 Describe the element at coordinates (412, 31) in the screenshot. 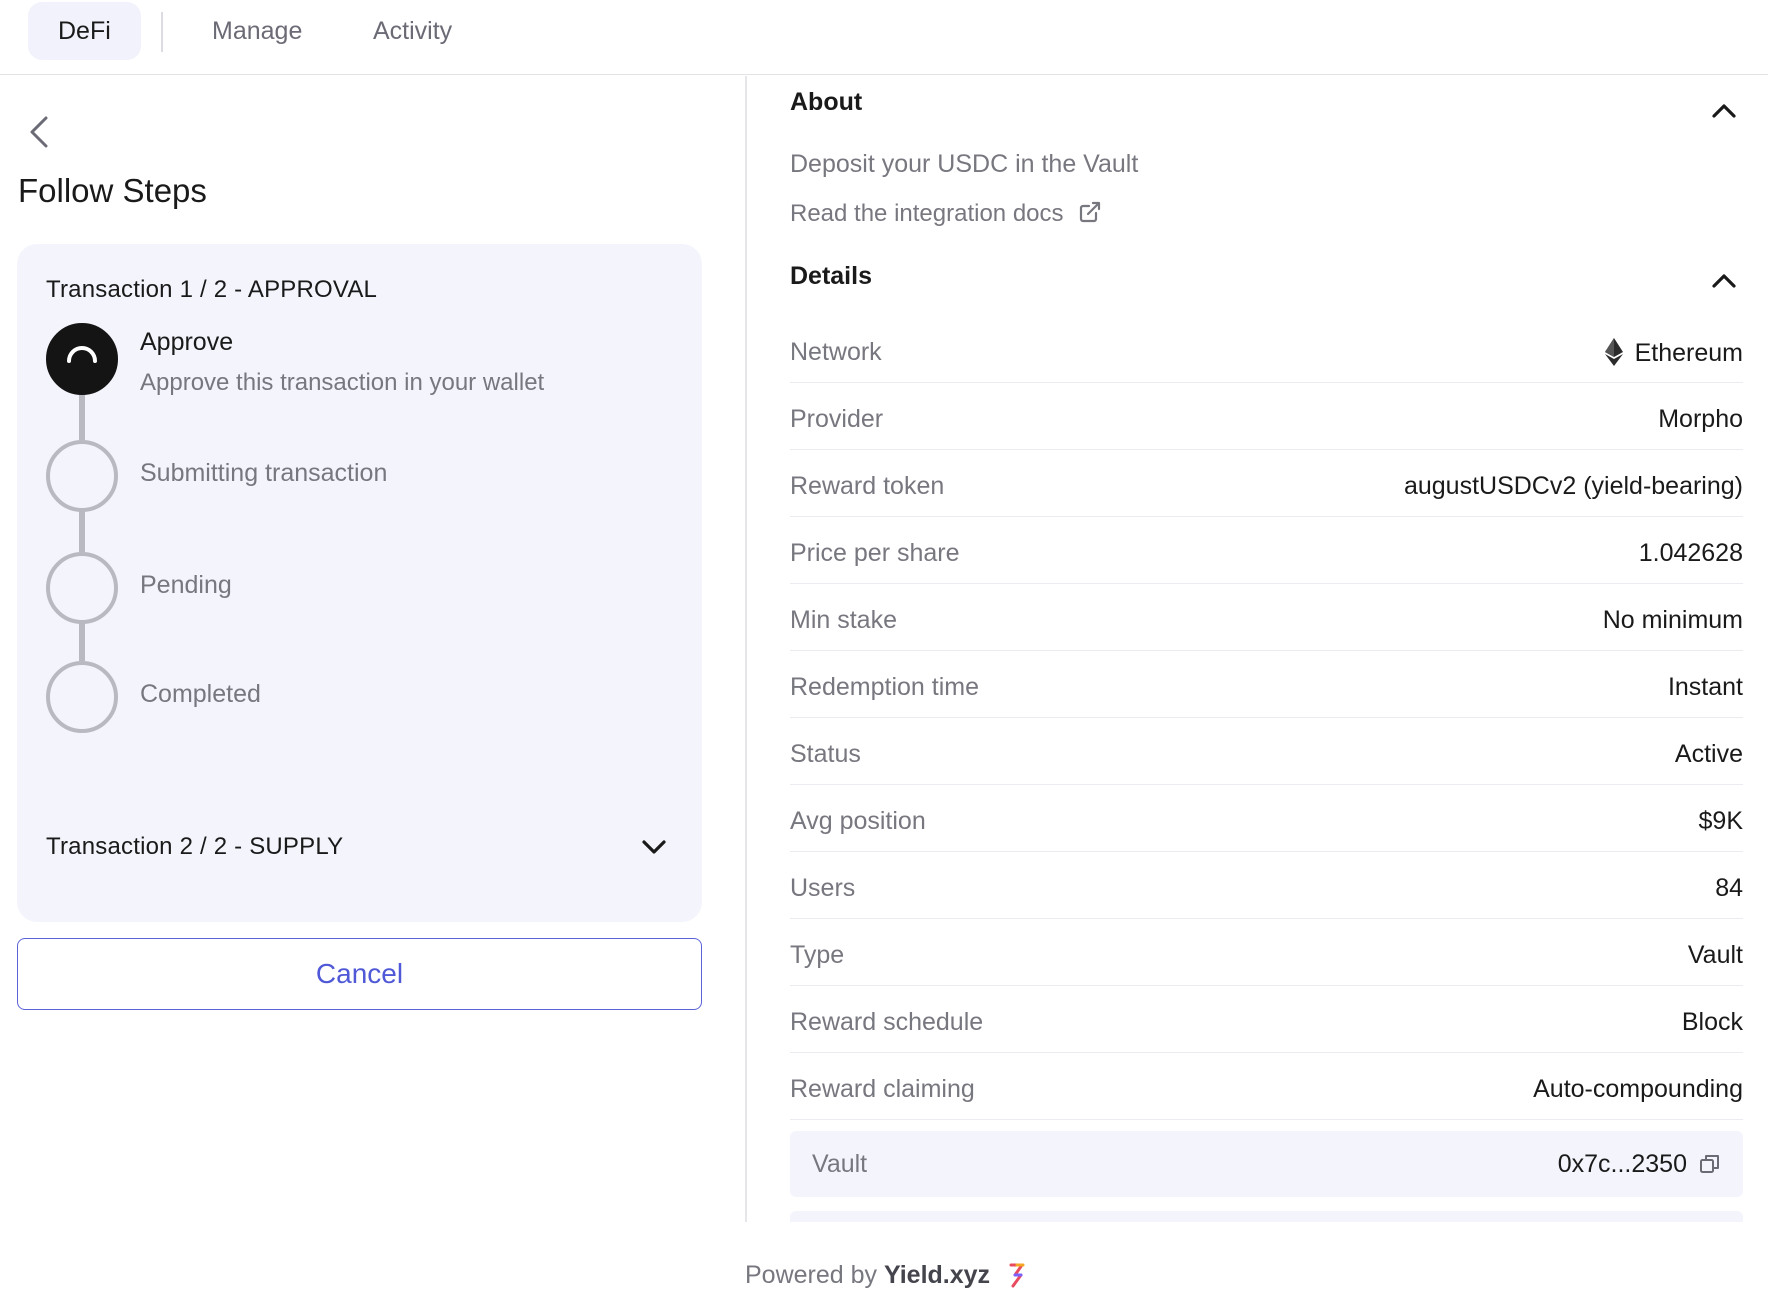

I see `tab-activity: Activity` at that location.